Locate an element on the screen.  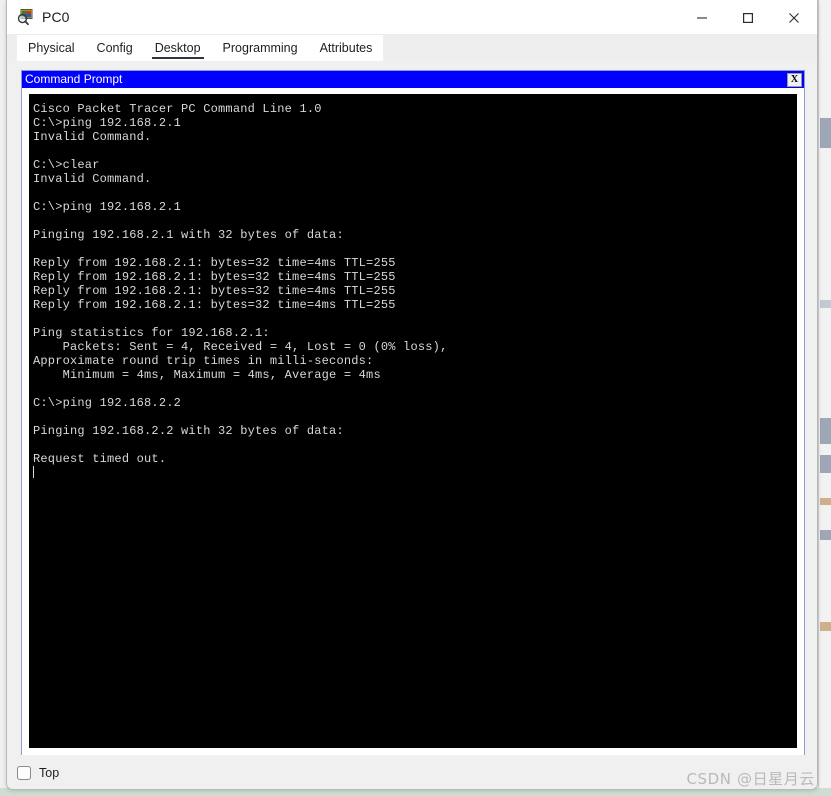
packet-tracer-icon is located at coordinates (26, 17).